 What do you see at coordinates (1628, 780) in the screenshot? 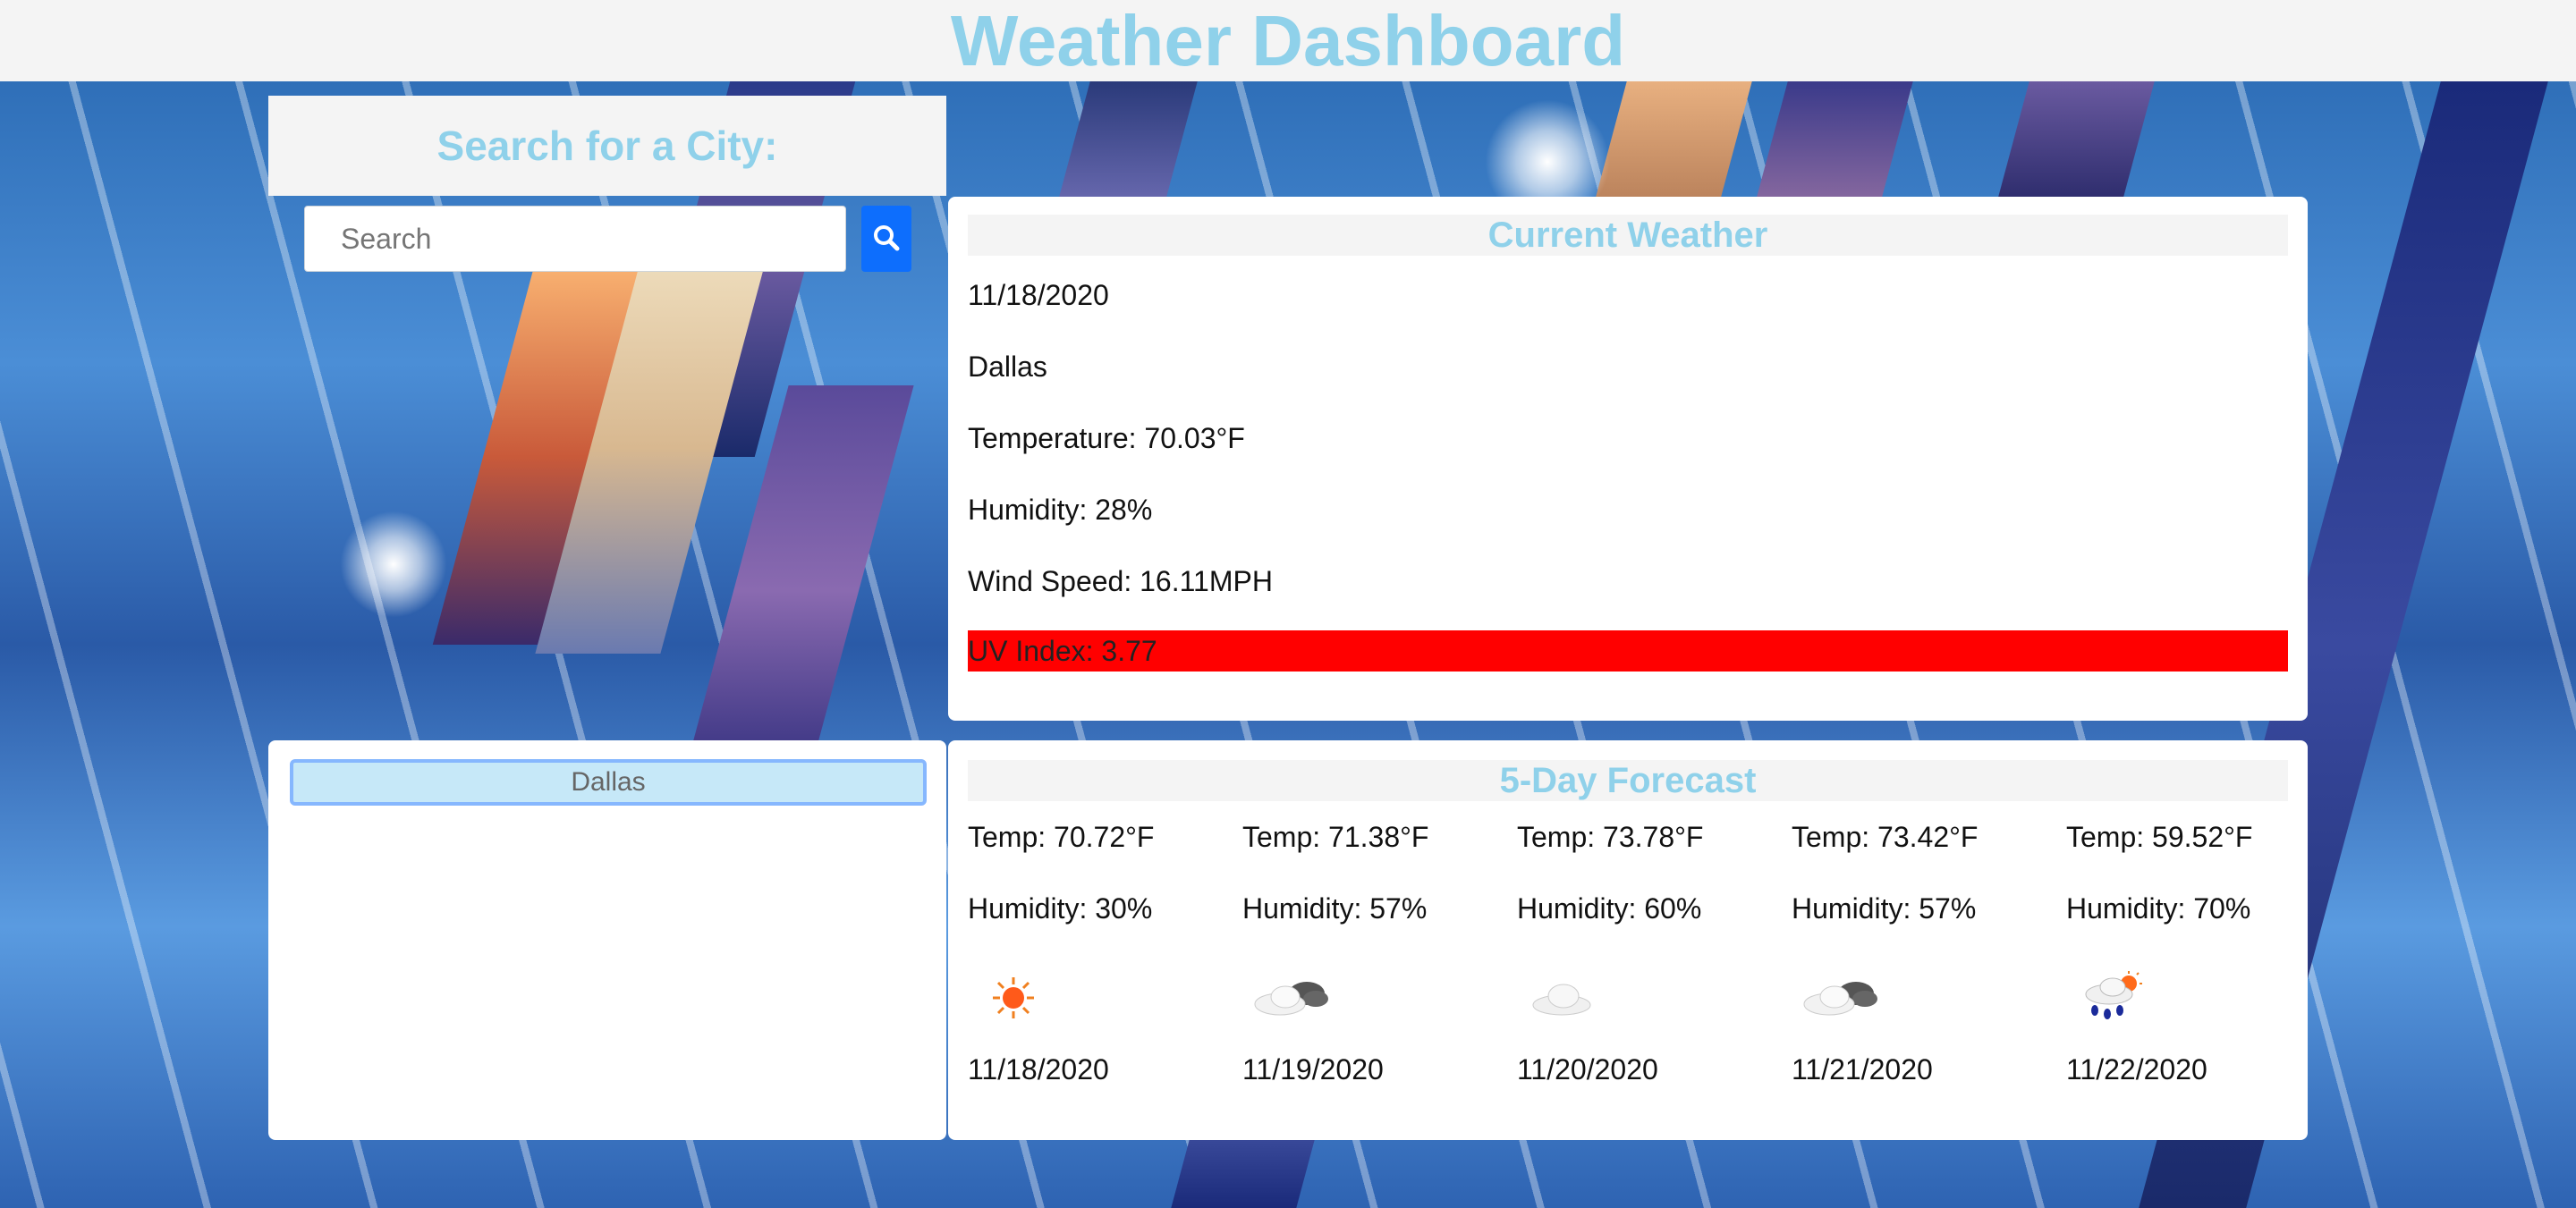
I see `forecast-title: 5-Day Forecast` at bounding box center [1628, 780].